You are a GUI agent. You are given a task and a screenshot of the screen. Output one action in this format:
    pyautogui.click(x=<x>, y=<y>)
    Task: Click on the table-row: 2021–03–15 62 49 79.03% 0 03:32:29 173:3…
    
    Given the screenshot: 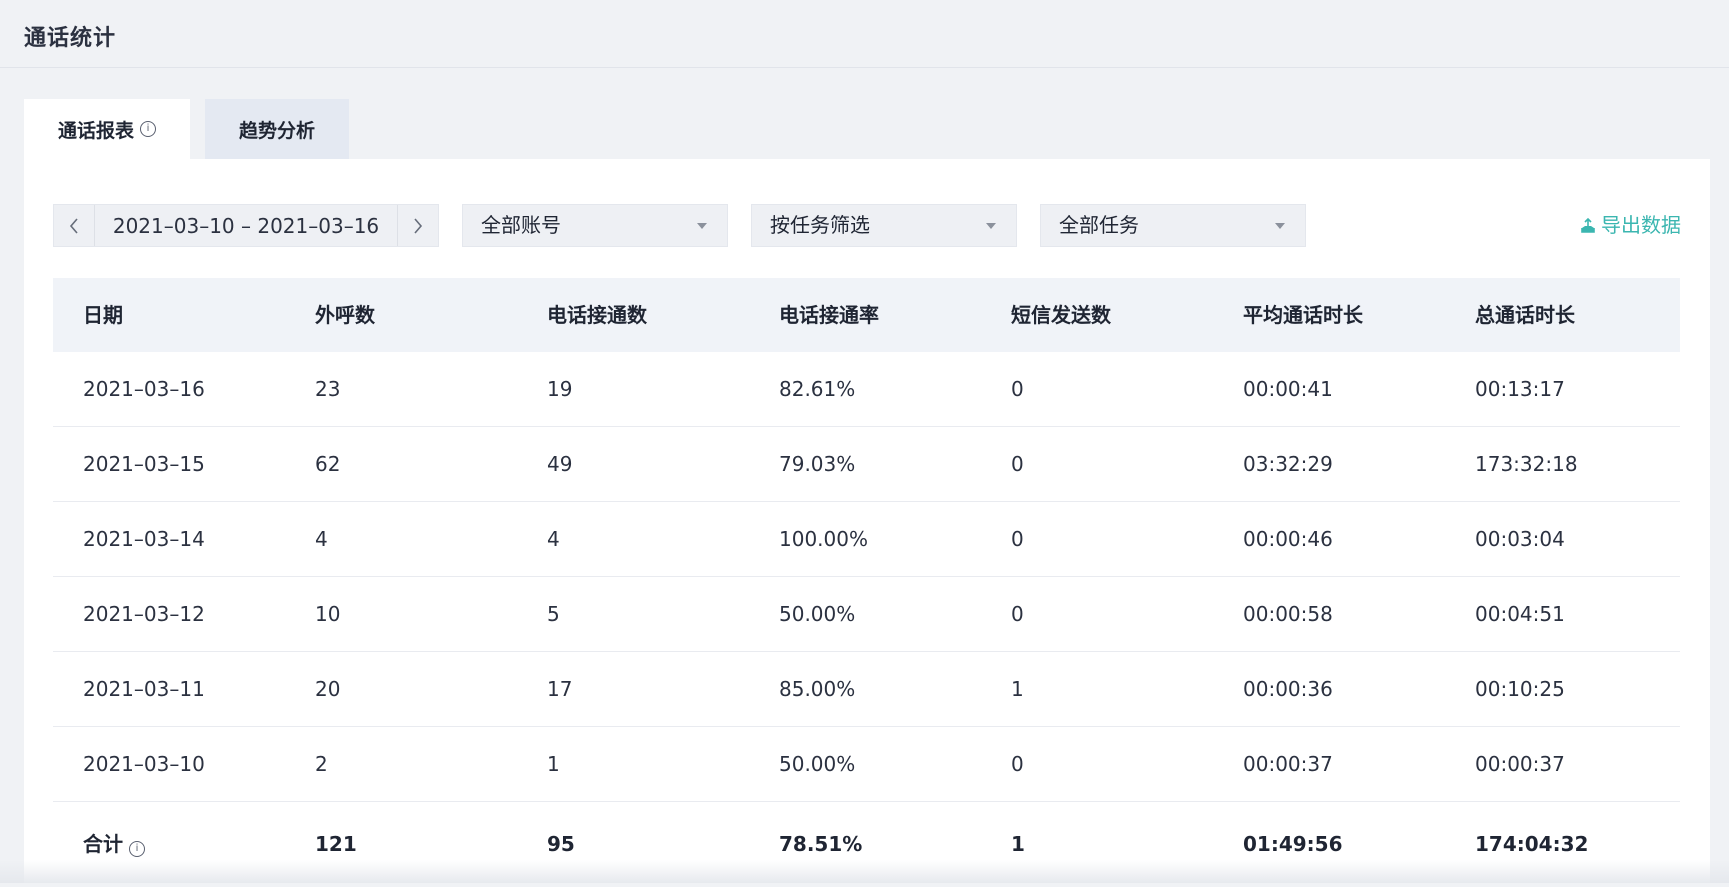 What is the action you would take?
    pyautogui.click(x=866, y=464)
    